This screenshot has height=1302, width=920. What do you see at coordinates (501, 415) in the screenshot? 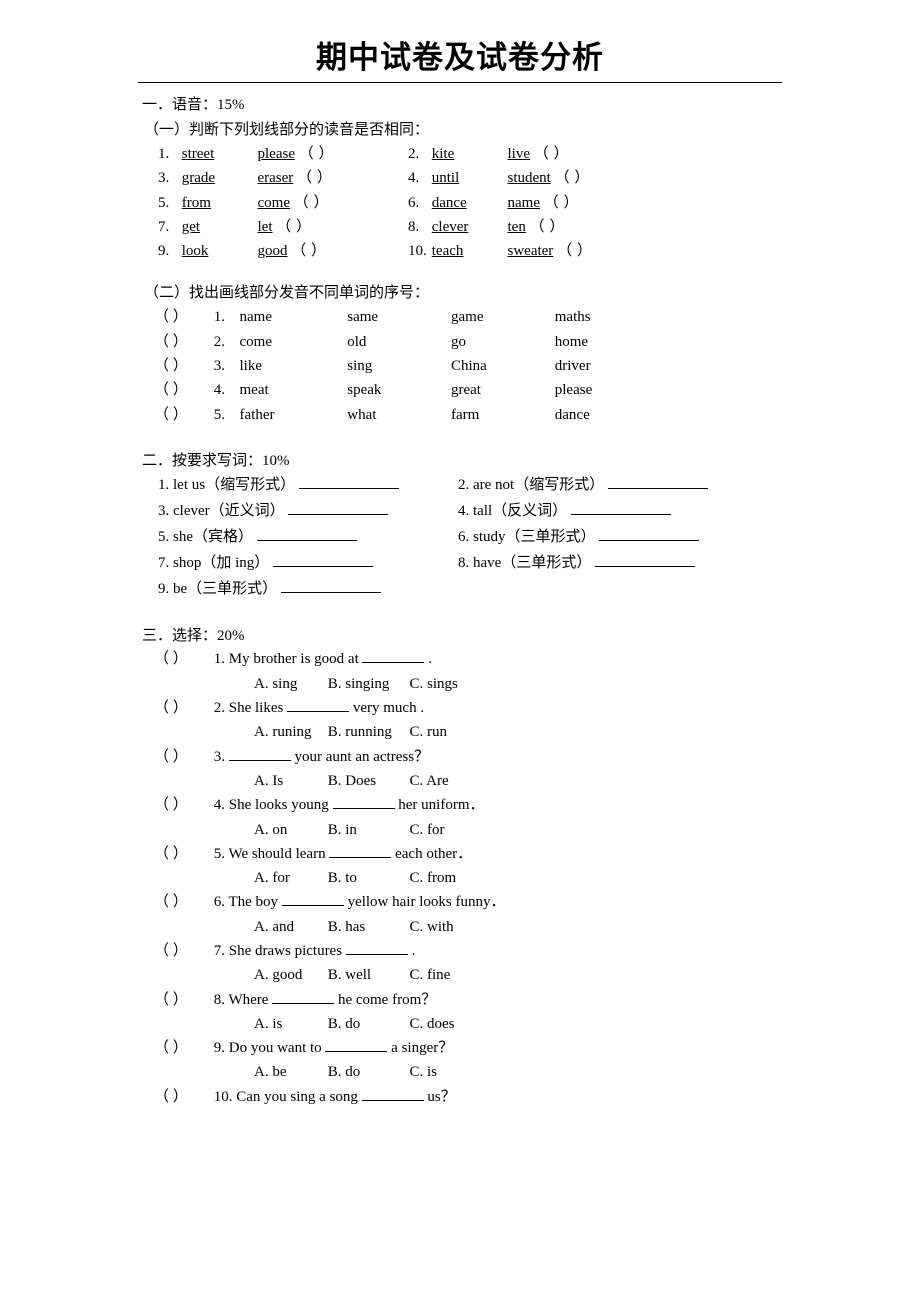
I see `choice-option-c: farm` at bounding box center [501, 415].